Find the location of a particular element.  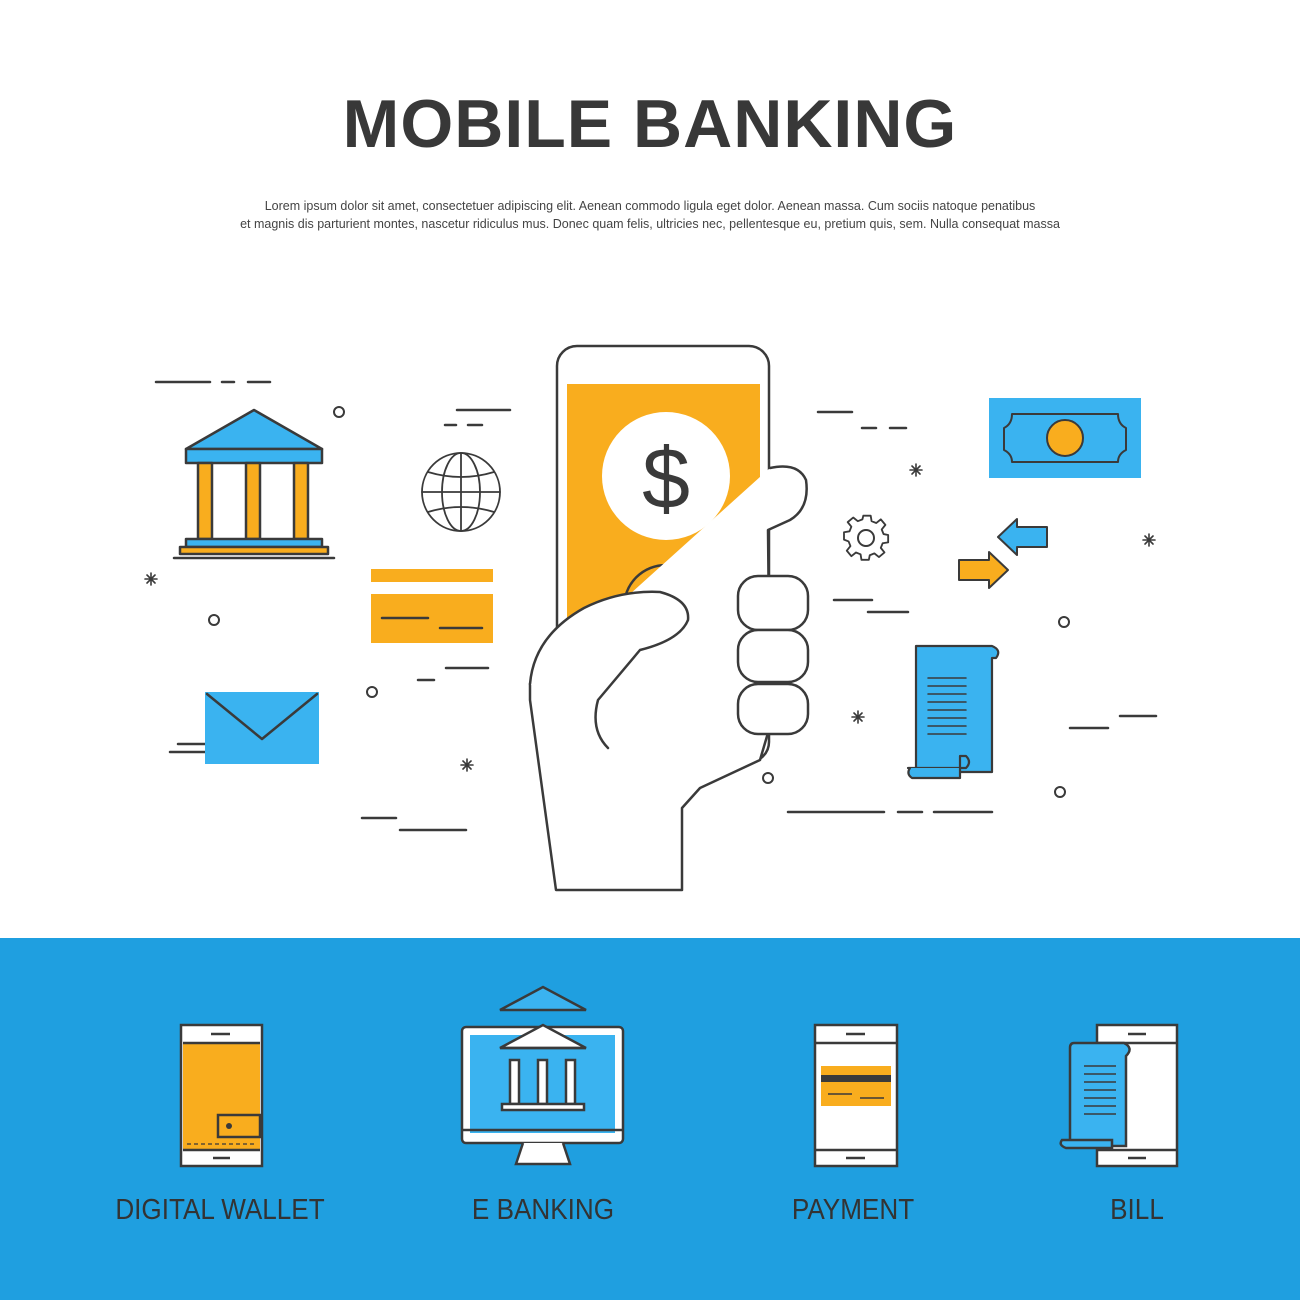

credit-card-icon is located at coordinates (432, 606).